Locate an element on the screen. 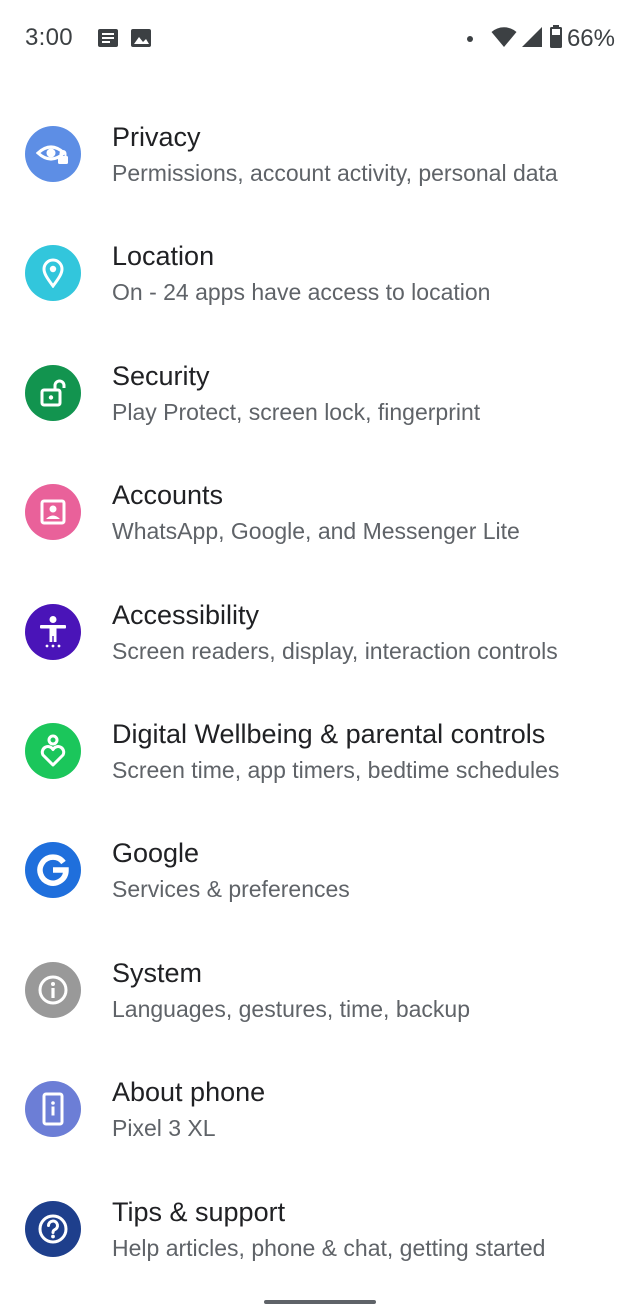 This screenshot has height=1314, width=639. status-time: 3:00 is located at coordinates (49, 37).